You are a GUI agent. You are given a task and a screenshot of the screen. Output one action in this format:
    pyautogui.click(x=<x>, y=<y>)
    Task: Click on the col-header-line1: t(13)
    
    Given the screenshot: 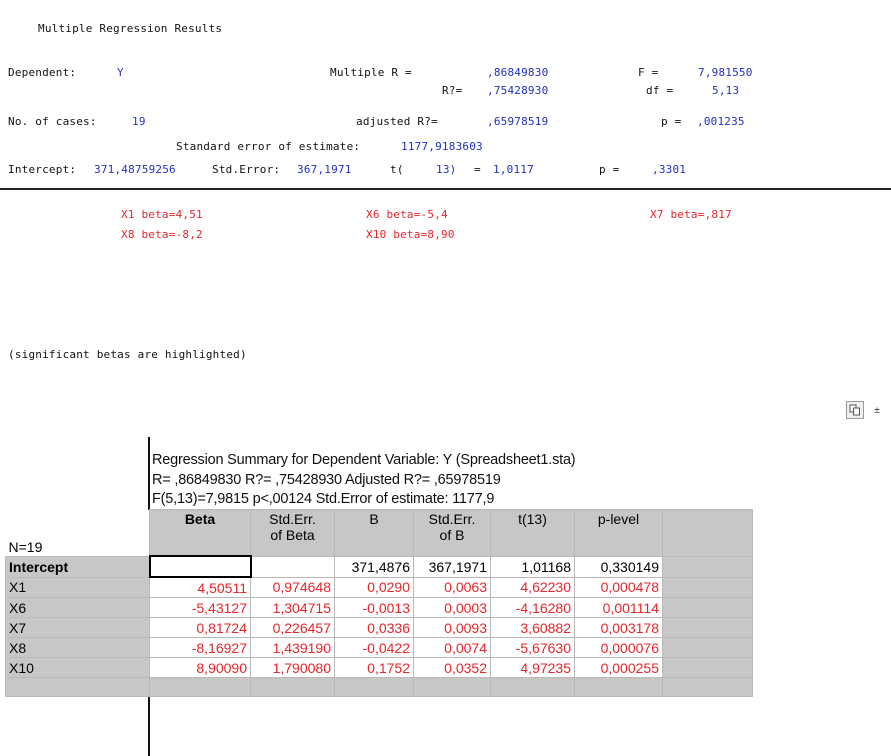 What is the action you would take?
    pyautogui.click(x=532, y=519)
    